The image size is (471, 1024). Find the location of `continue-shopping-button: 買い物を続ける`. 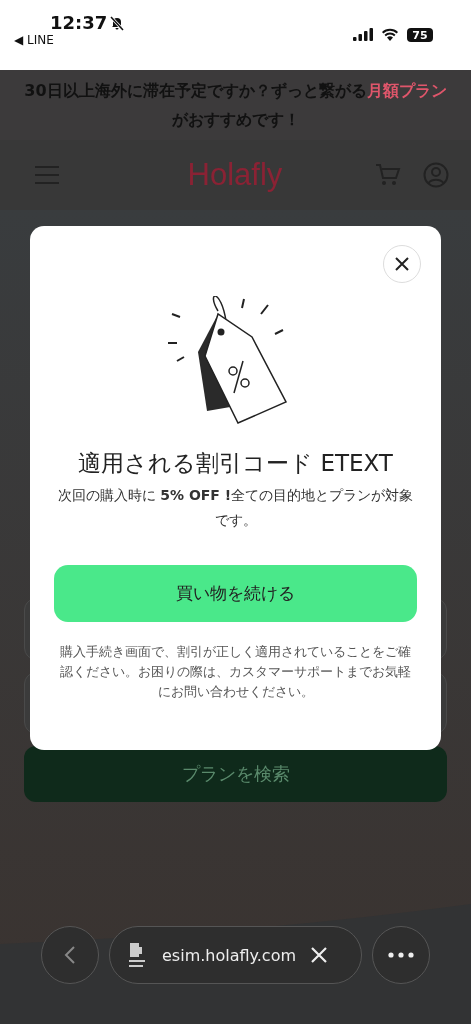

continue-shopping-button: 買い物を続ける is located at coordinates (235, 593).